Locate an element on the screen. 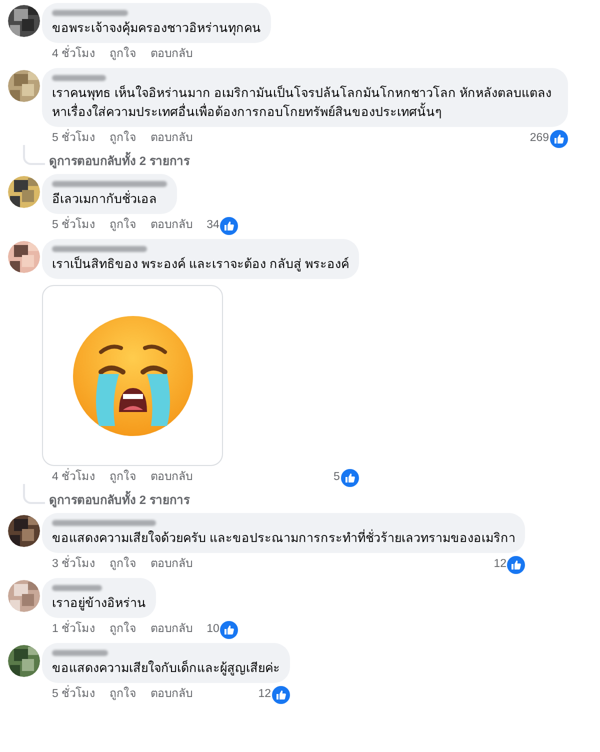  comment-text: ขอพระเจ้าจงคุ้มครองชาวอิหร่านทุกคน is located at coordinates (156, 29).